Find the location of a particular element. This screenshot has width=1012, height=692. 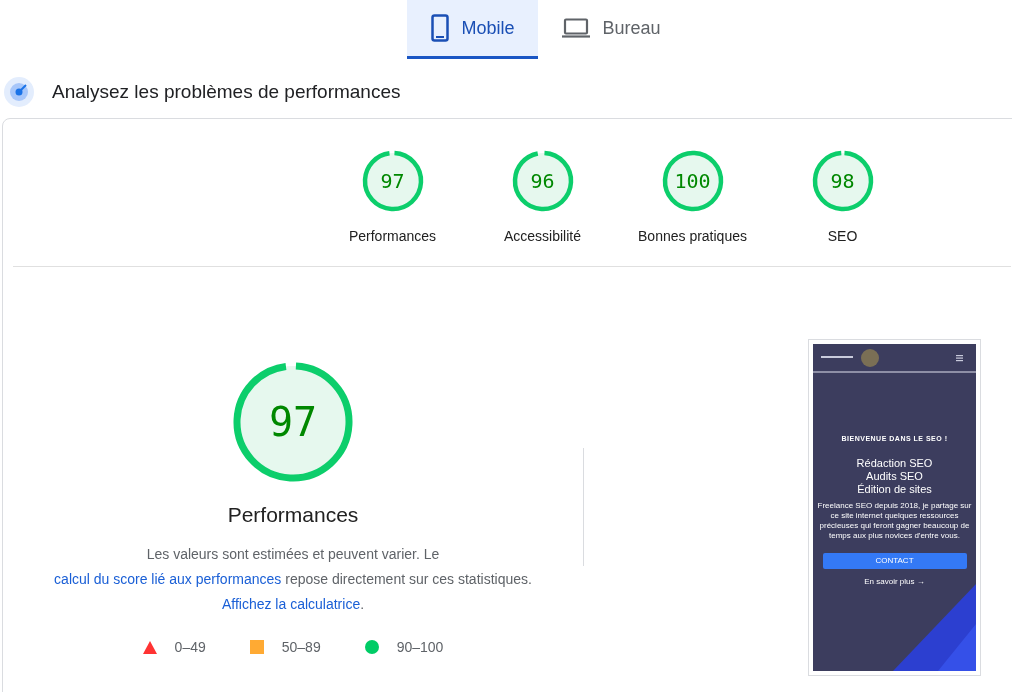

screenshot-text: Freelance SEO depuis 2018, je partage sur ce site internet quelques ressources précieuses qui feront gagner beaucoup de temps aux plus novices d'entre vous. is located at coordinates (894, 520).